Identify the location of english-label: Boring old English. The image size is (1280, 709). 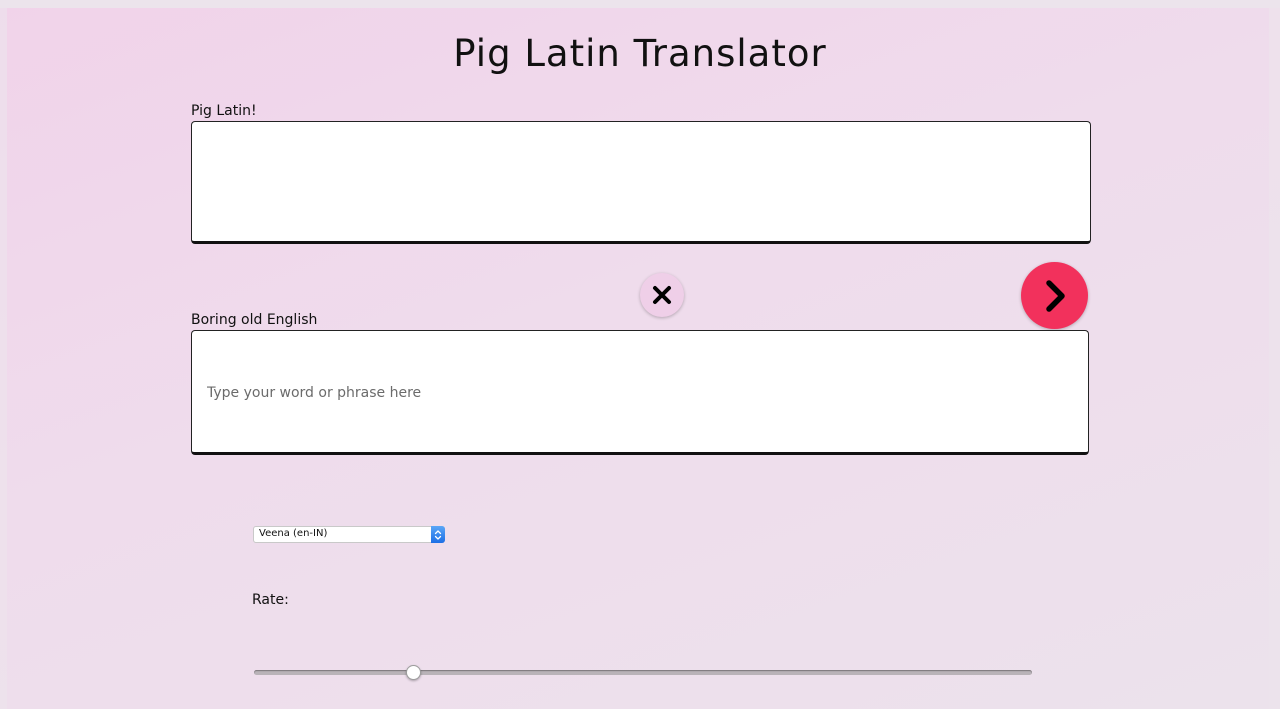
(254, 320).